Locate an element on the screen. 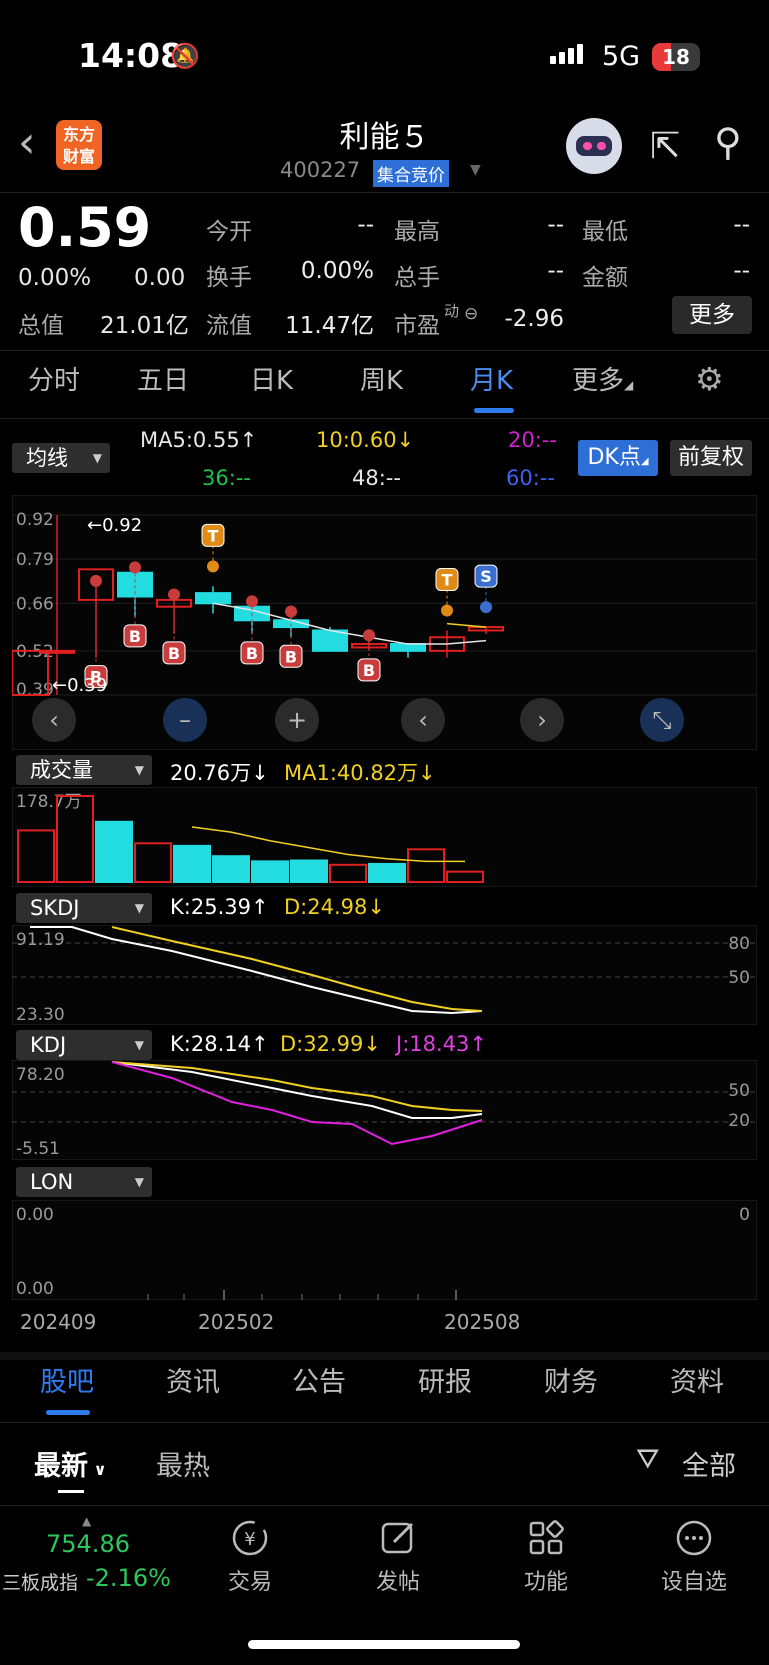 This screenshot has height=1665, width=769. lon-selector: LON ▼ is located at coordinates (84, 1182).